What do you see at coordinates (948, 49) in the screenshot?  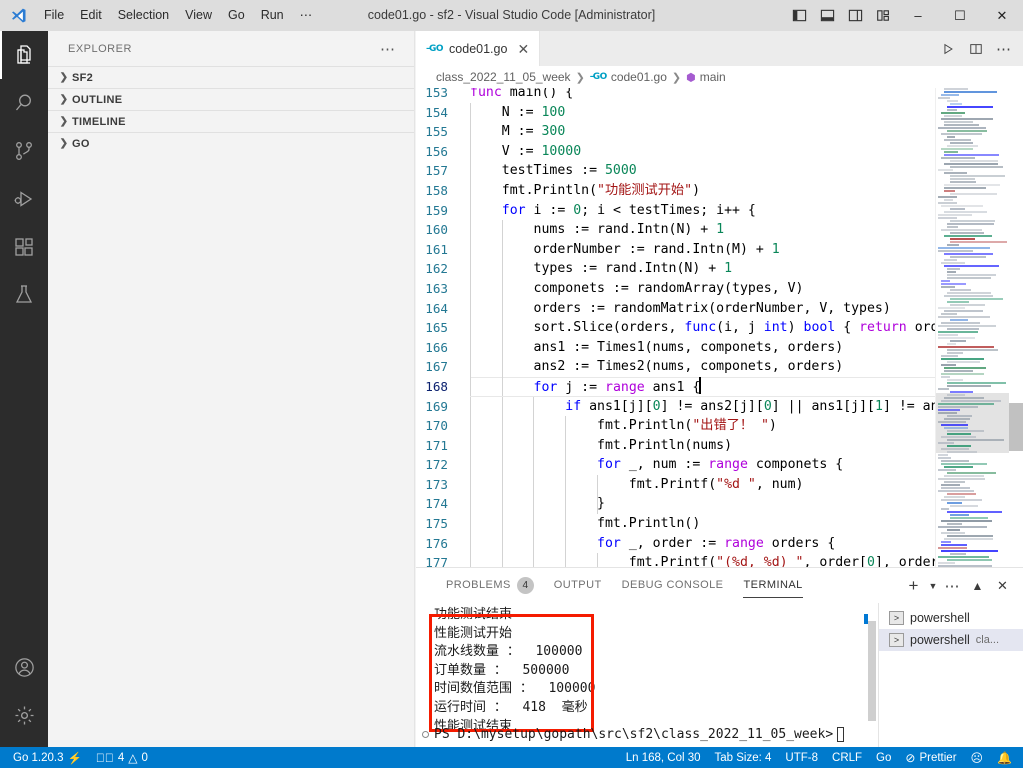 I see `run-icon` at bounding box center [948, 49].